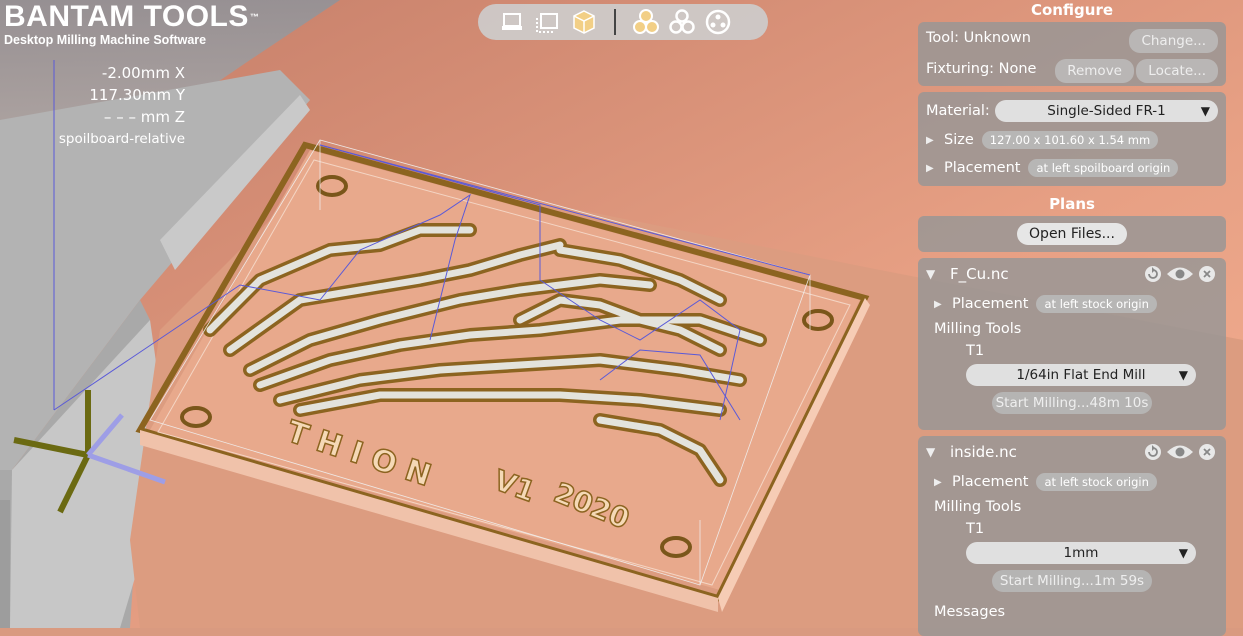 The height and width of the screenshot is (636, 1243). What do you see at coordinates (983, 452) in the screenshot?
I see `file-name: inside.nc` at bounding box center [983, 452].